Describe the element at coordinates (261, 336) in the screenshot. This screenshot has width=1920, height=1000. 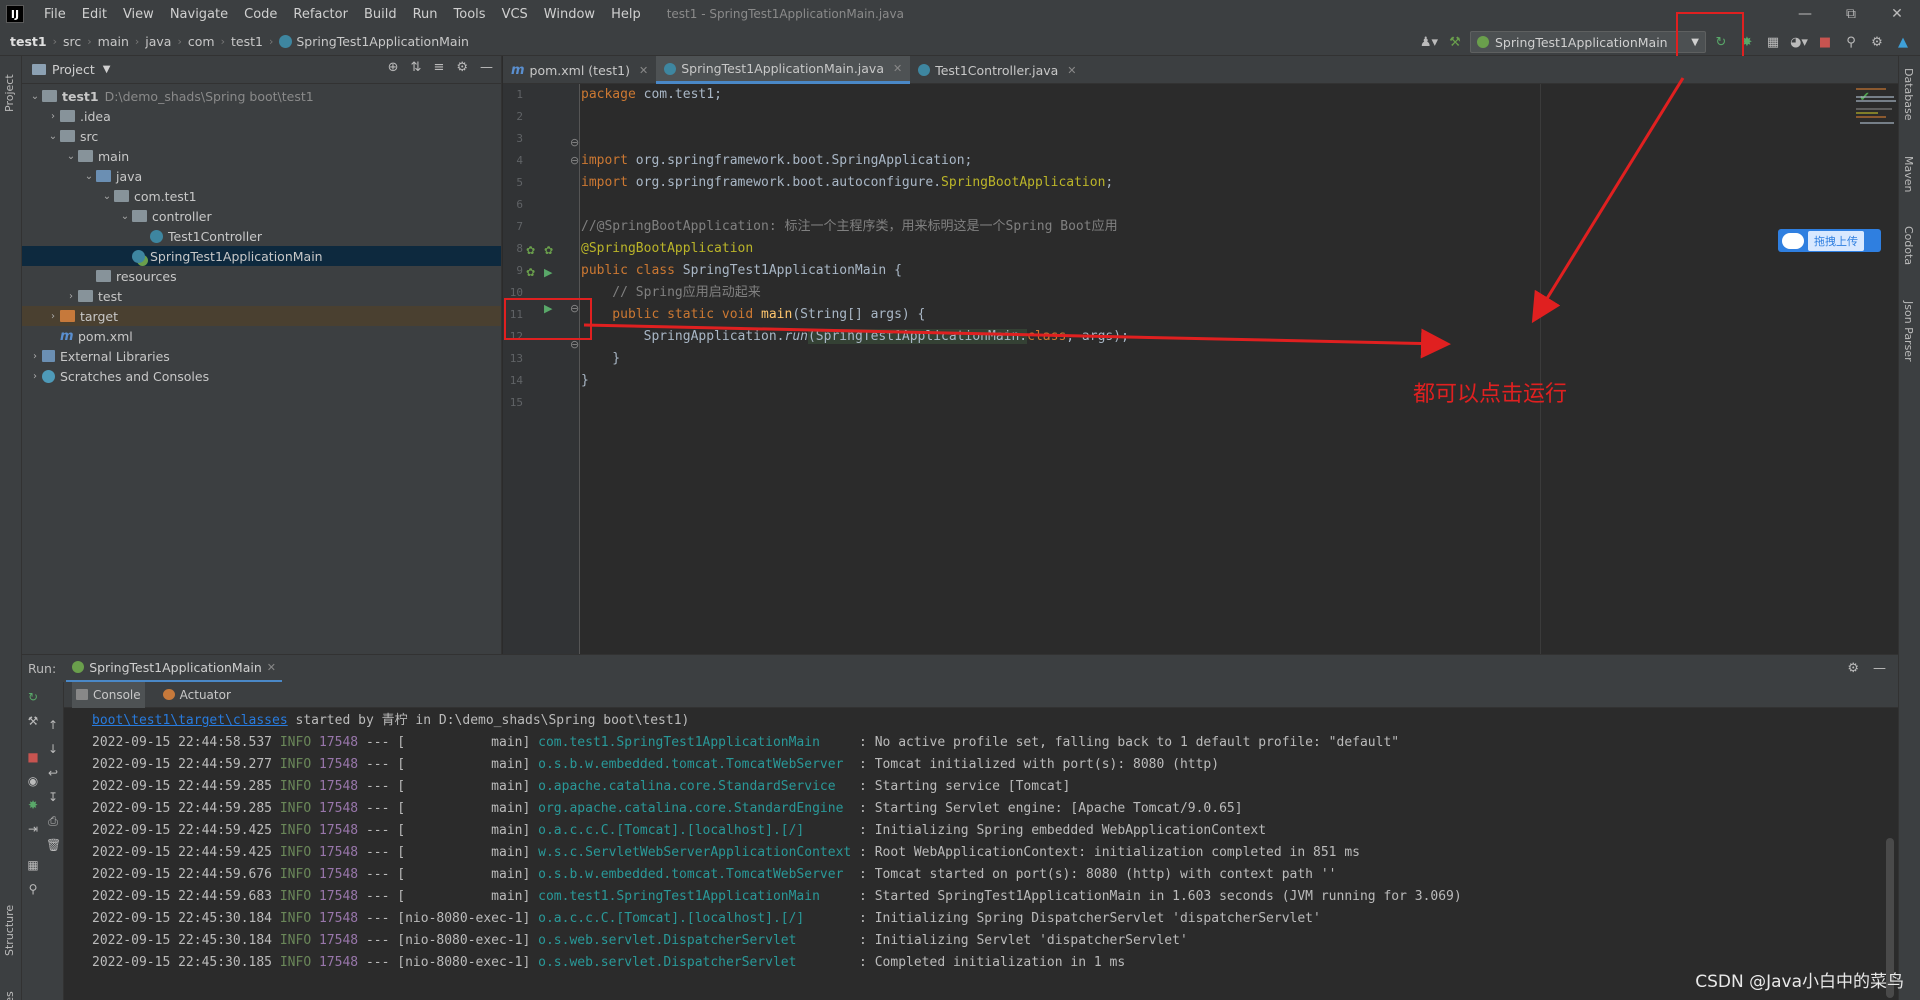
I see `tree-item: m pom.xml` at that location.